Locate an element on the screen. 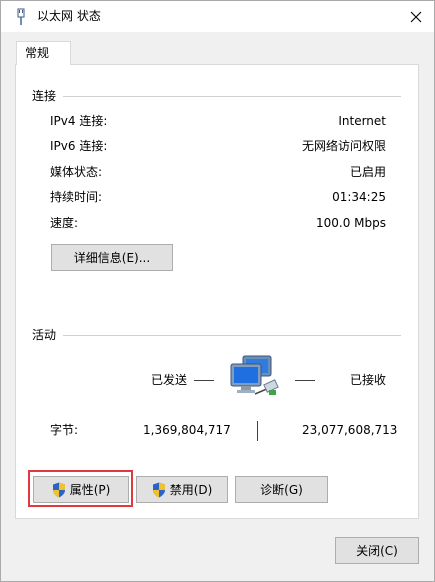  diagnose-button-label: 诊断(G) is located at coordinates (281, 489).